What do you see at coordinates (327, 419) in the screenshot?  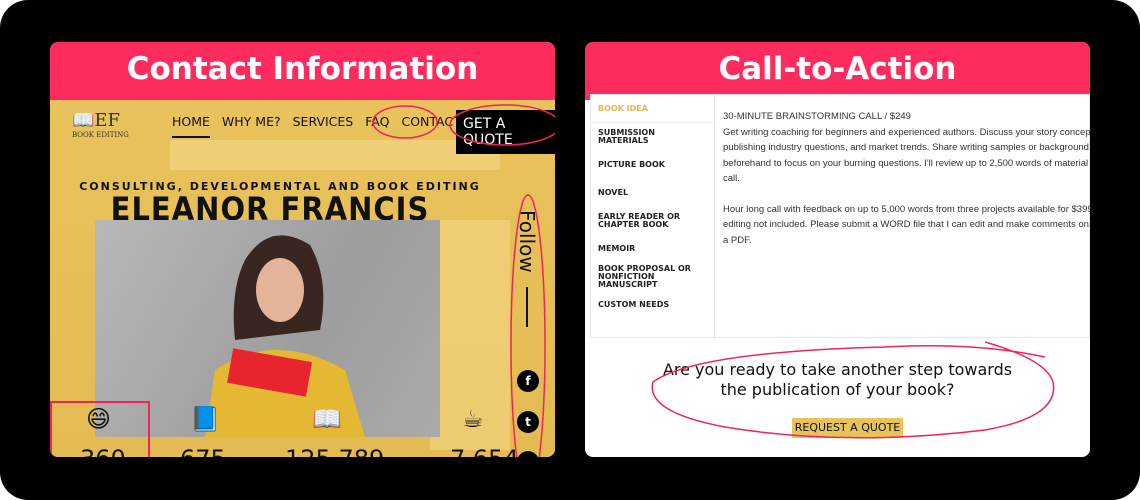 I see `reader-icon: 📖` at bounding box center [327, 419].